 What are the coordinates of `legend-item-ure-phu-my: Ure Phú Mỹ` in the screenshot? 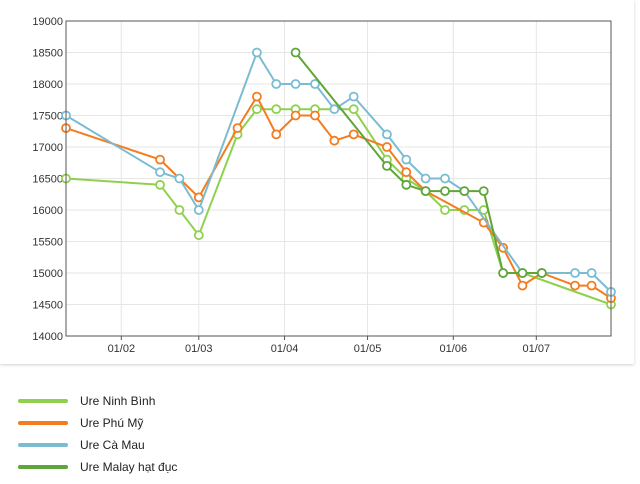 It's located at (97, 423).